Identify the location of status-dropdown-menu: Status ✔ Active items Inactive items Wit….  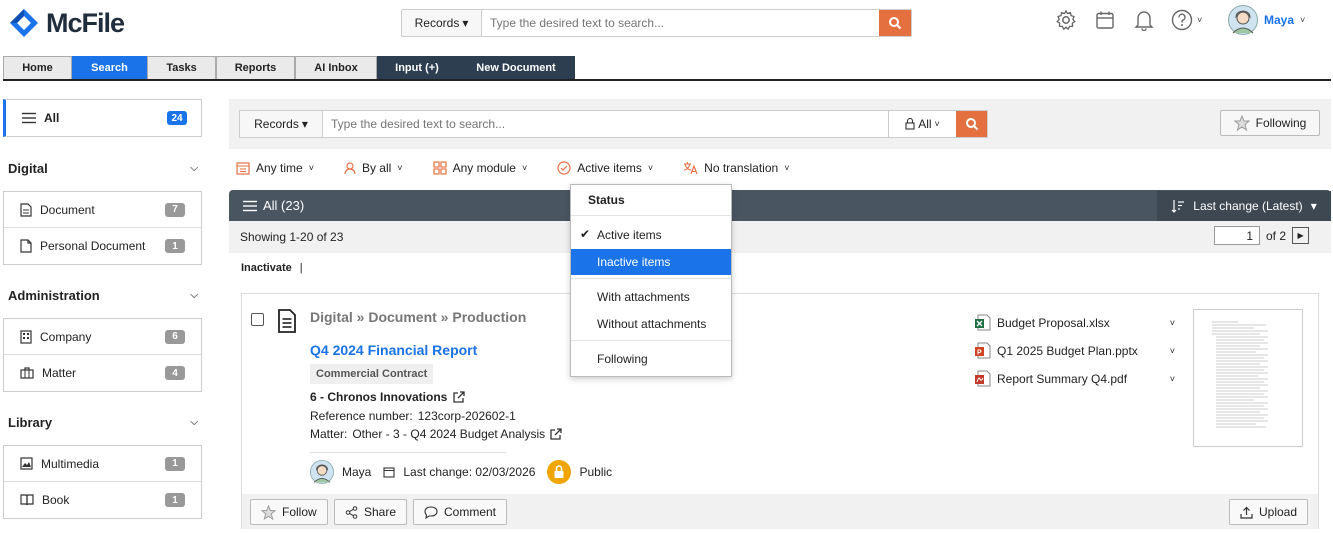
(651, 280).